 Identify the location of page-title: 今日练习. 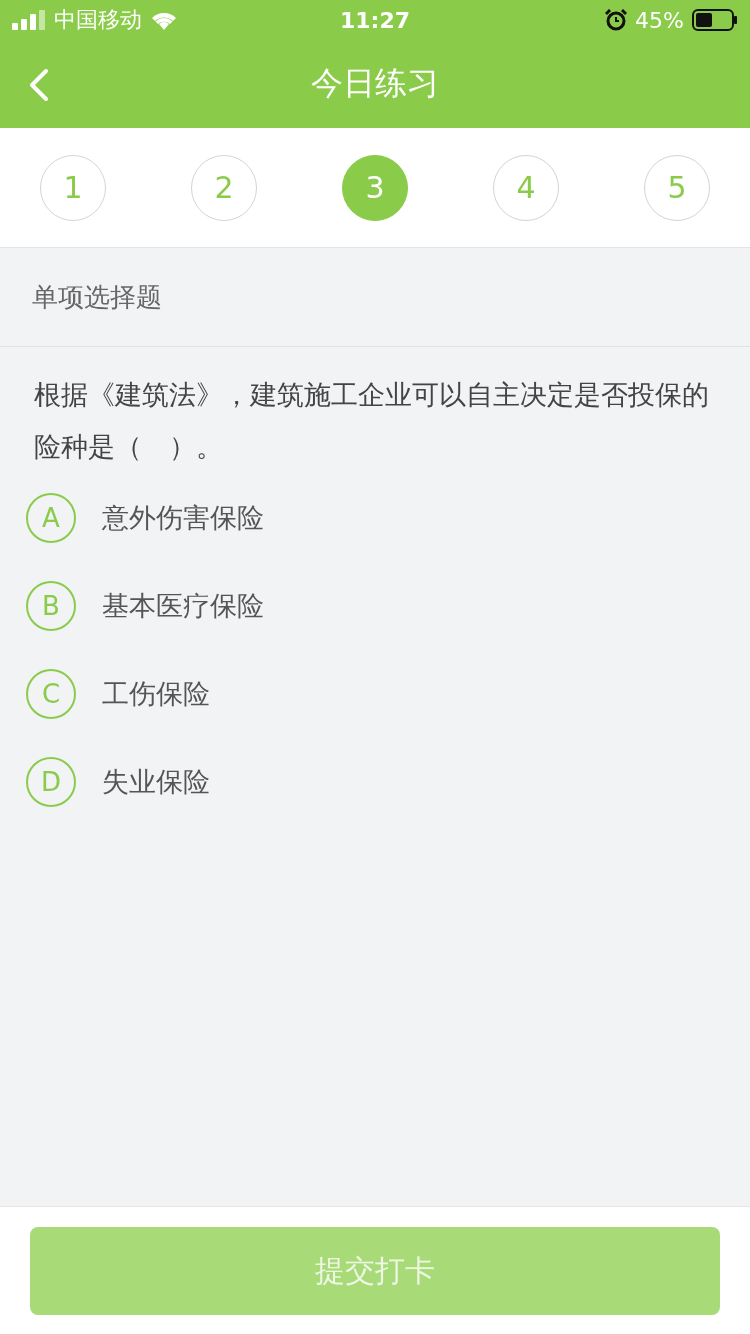
(375, 83).